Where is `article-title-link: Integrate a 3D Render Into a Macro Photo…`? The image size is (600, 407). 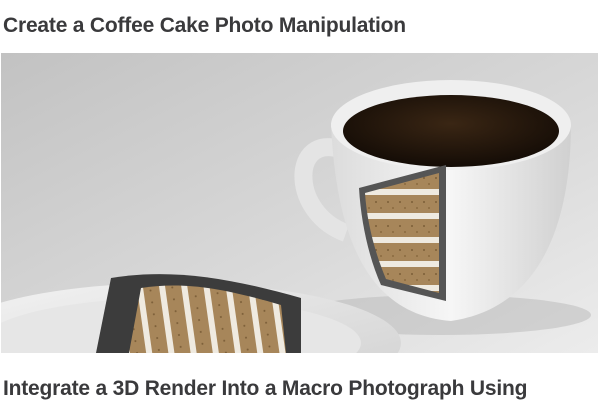
article-title-link: Integrate a 3D Render Into a Macro Photo… is located at coordinates (265, 389).